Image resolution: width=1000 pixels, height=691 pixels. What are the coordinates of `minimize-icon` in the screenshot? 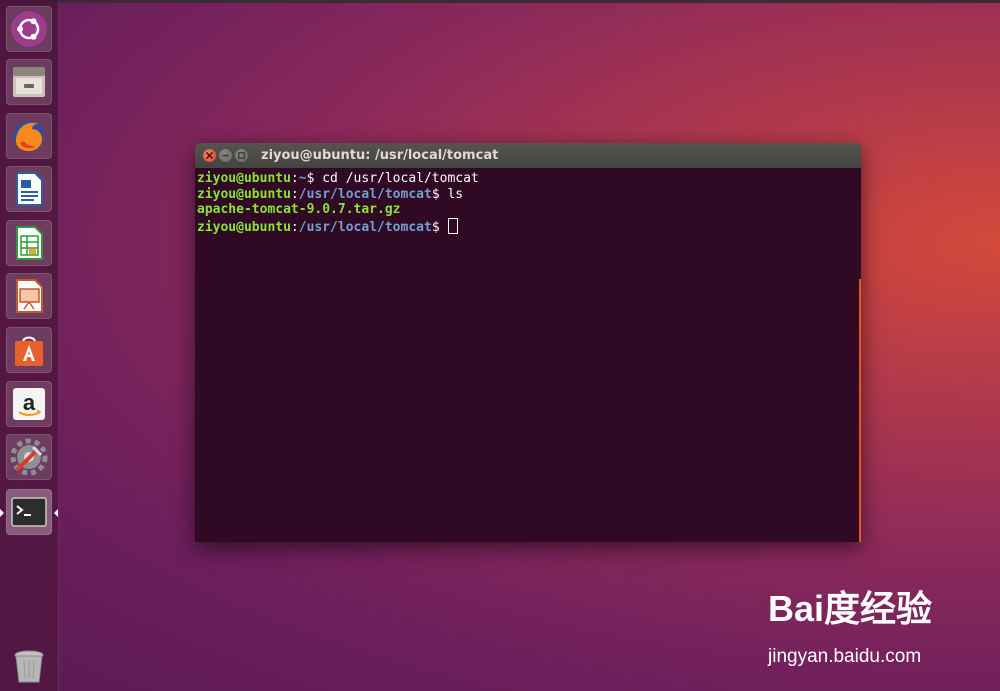 It's located at (225, 155).